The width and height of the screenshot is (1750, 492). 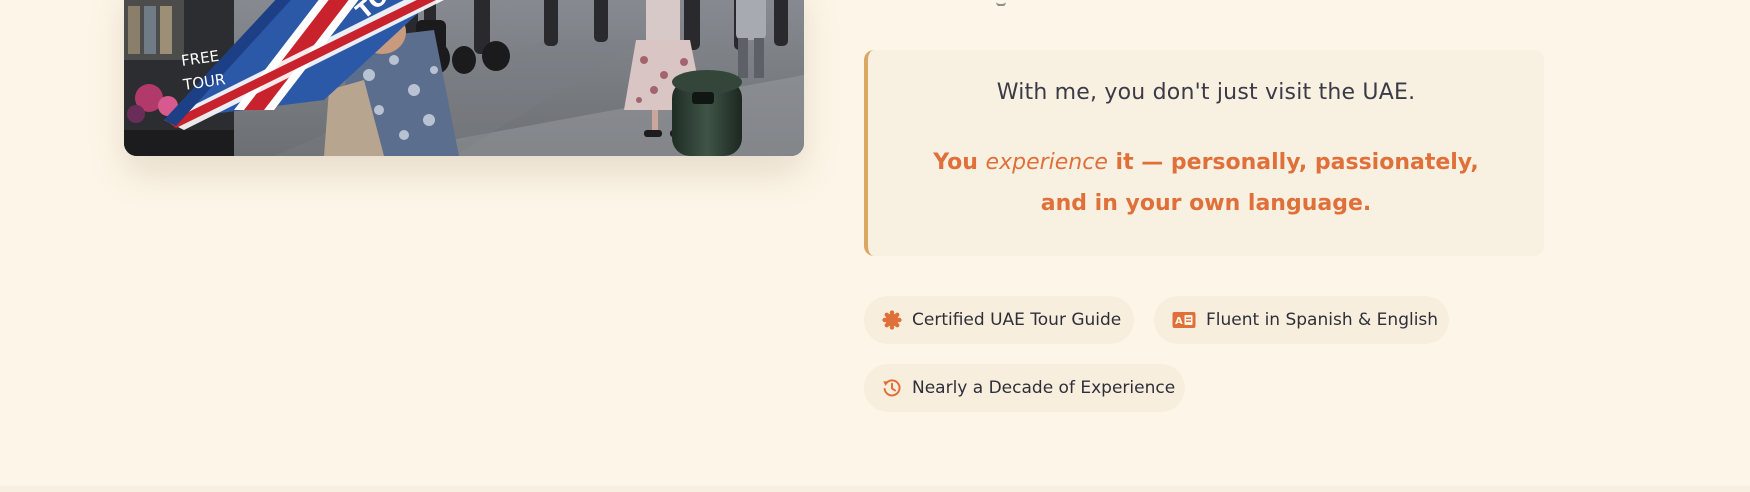 What do you see at coordinates (892, 388) in the screenshot?
I see `history-icon` at bounding box center [892, 388].